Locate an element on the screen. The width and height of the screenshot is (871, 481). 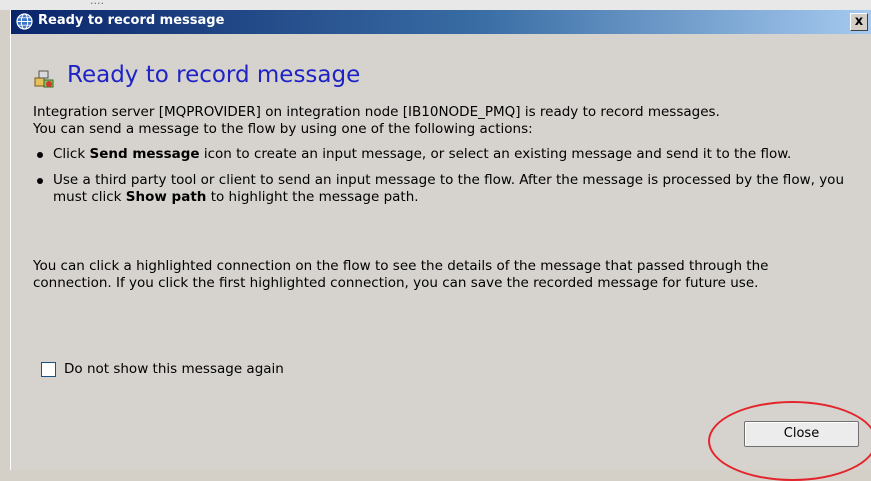
globe-icon is located at coordinates (24, 21).